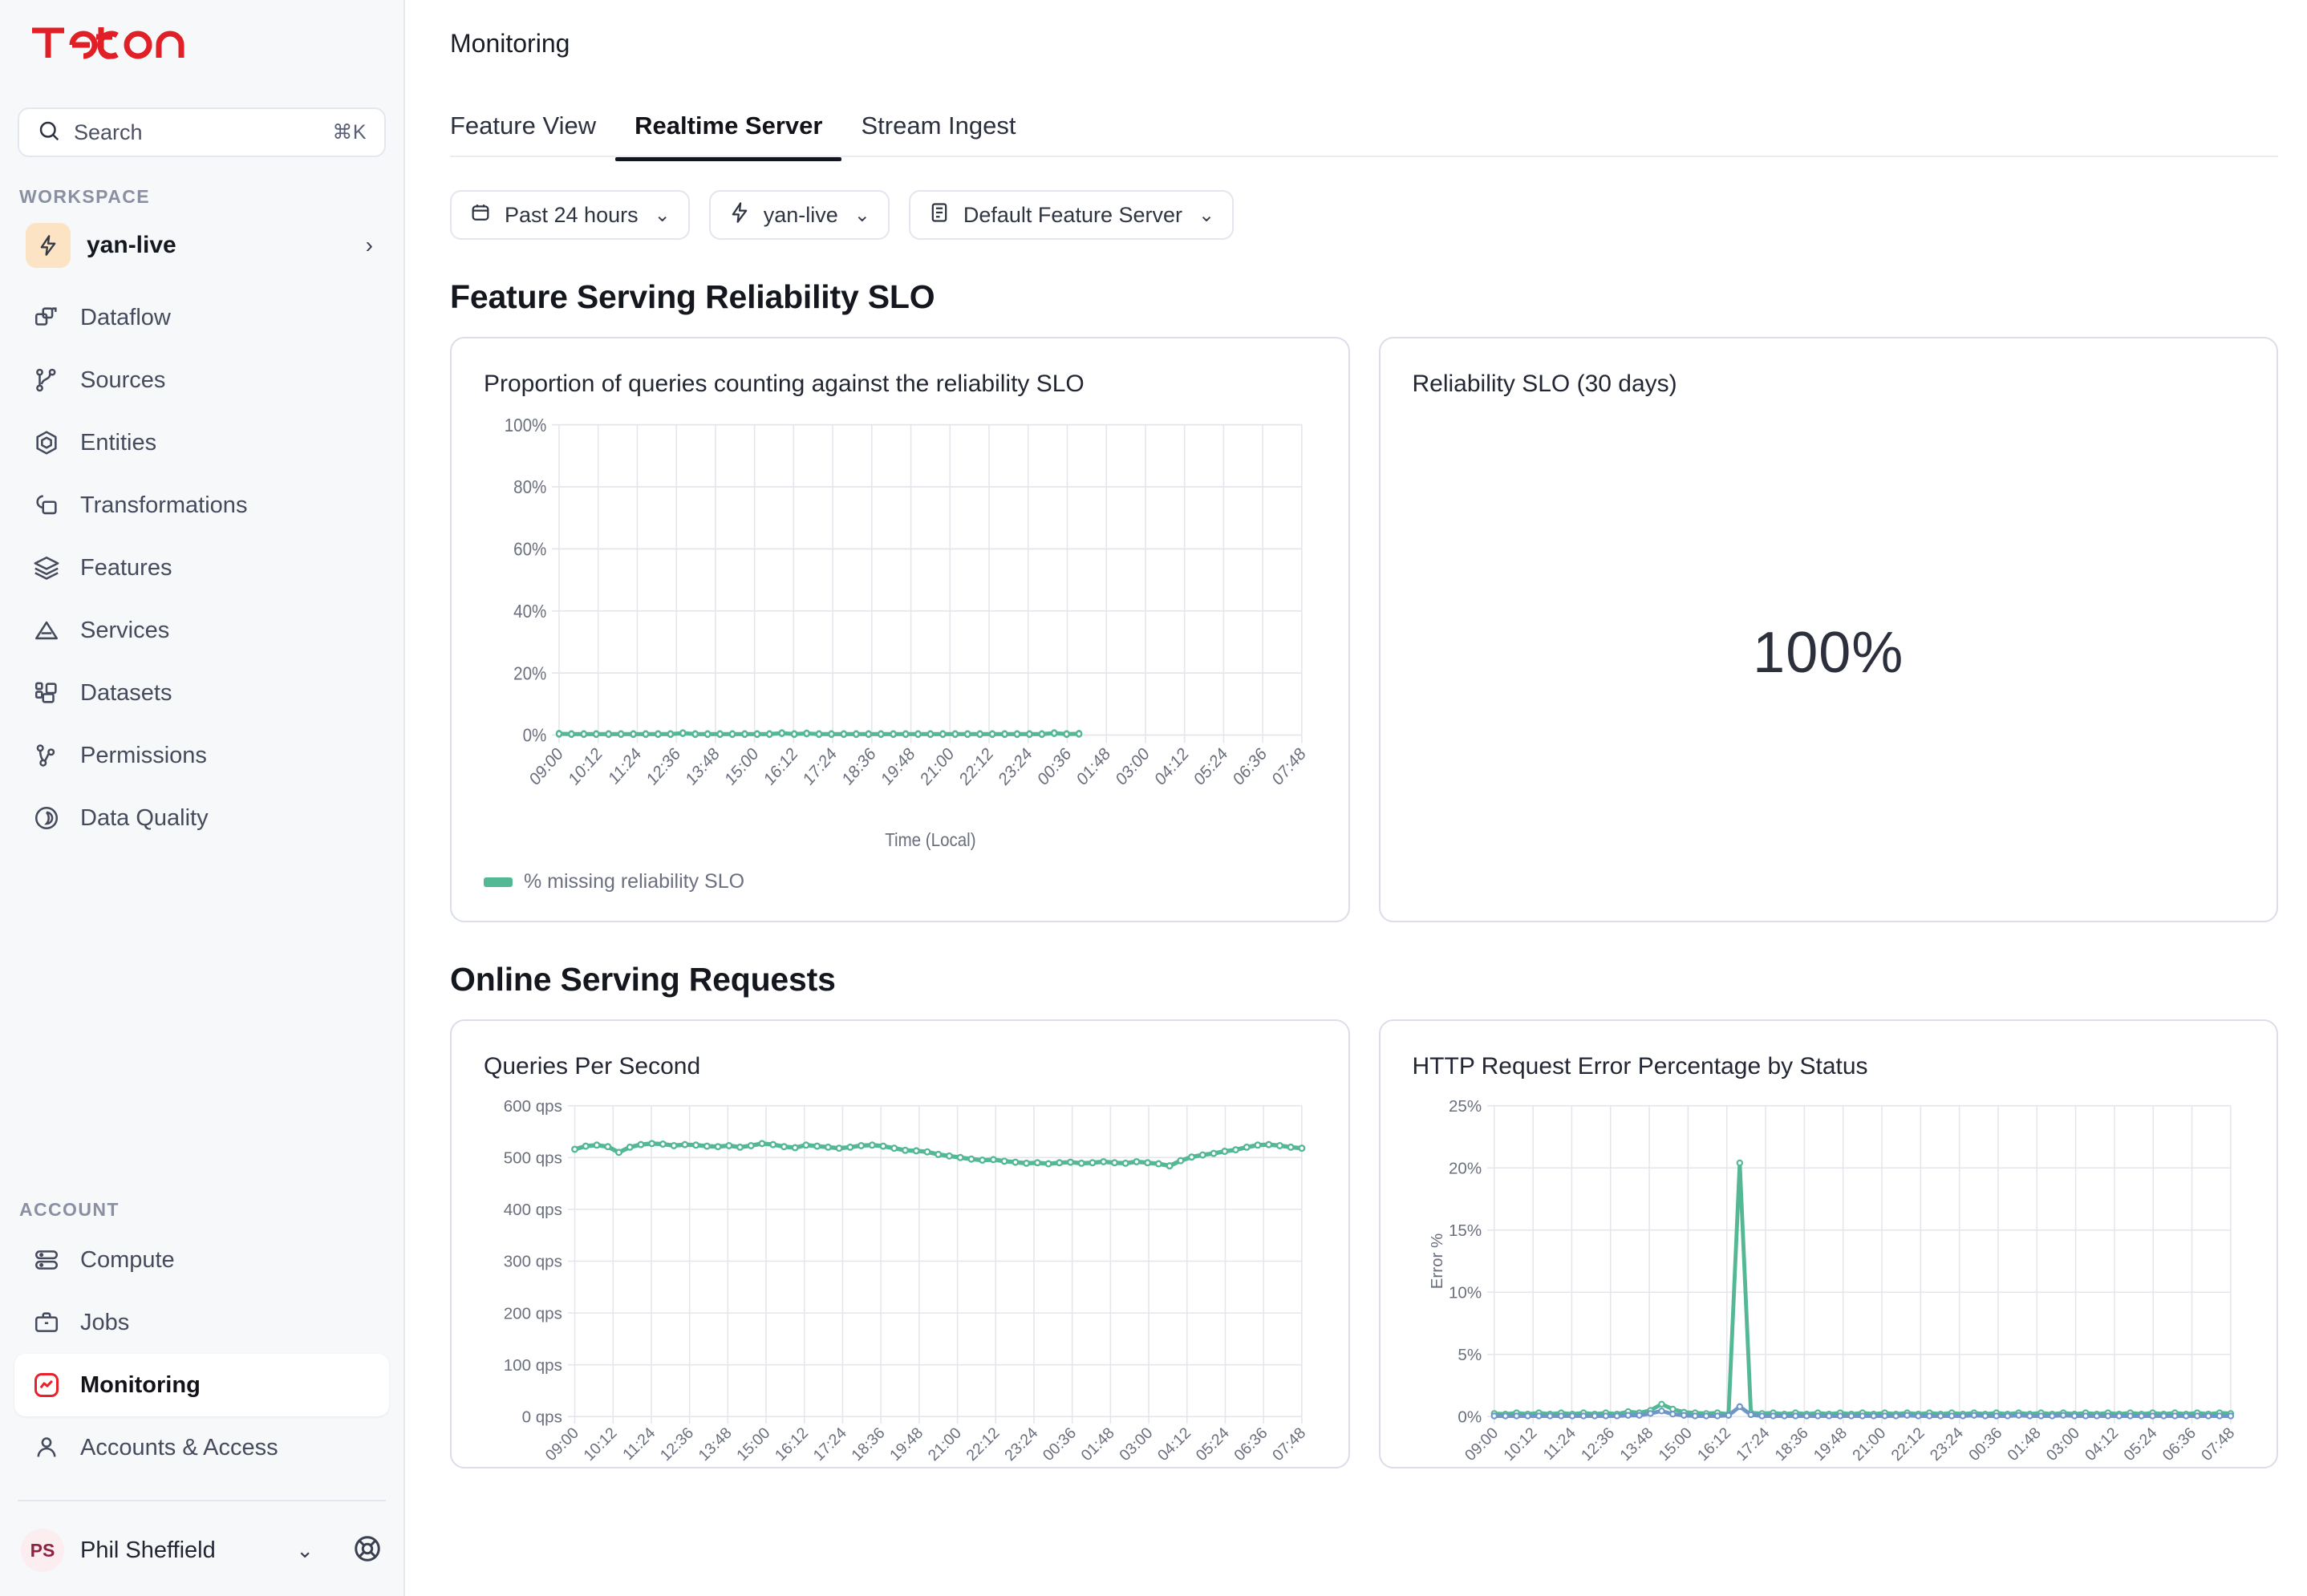  I want to click on workspace-filter: yan-live ⌄, so click(799, 215).